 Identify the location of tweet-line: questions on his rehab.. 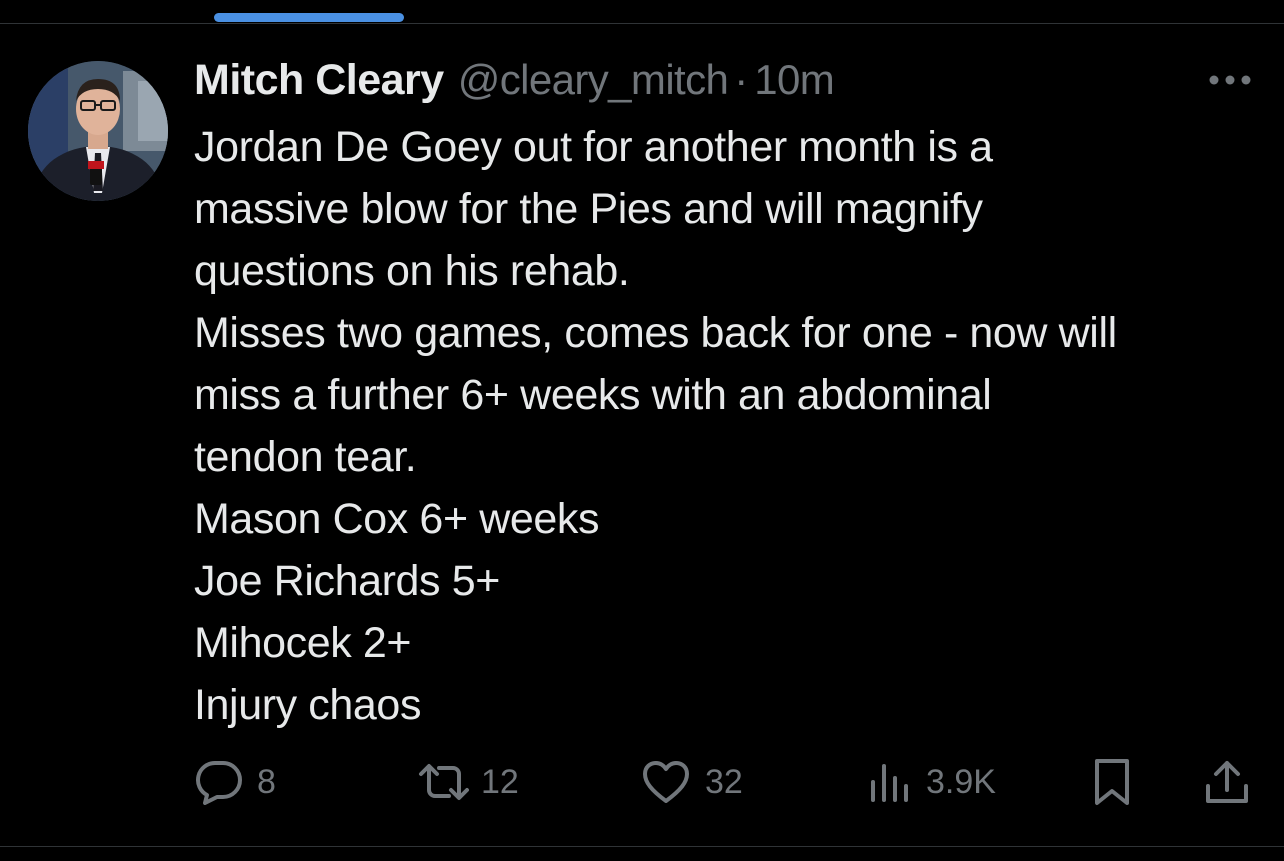
(412, 271).